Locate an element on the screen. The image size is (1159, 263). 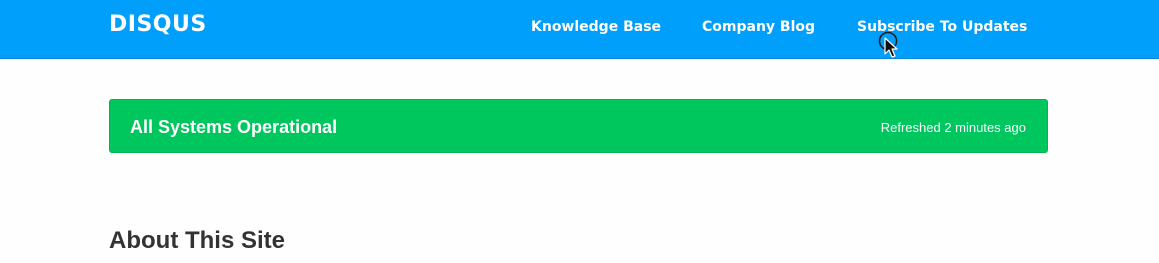
nav-company-blog-link: Company Blog is located at coordinates (758, 27).